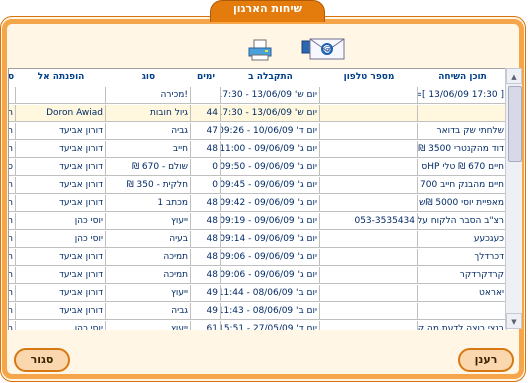 This screenshot has width=528, height=383. Describe the element at coordinates (462, 325) in the screenshot. I see `cell-content: בנצי רוצה לדעת מה ק` at that location.